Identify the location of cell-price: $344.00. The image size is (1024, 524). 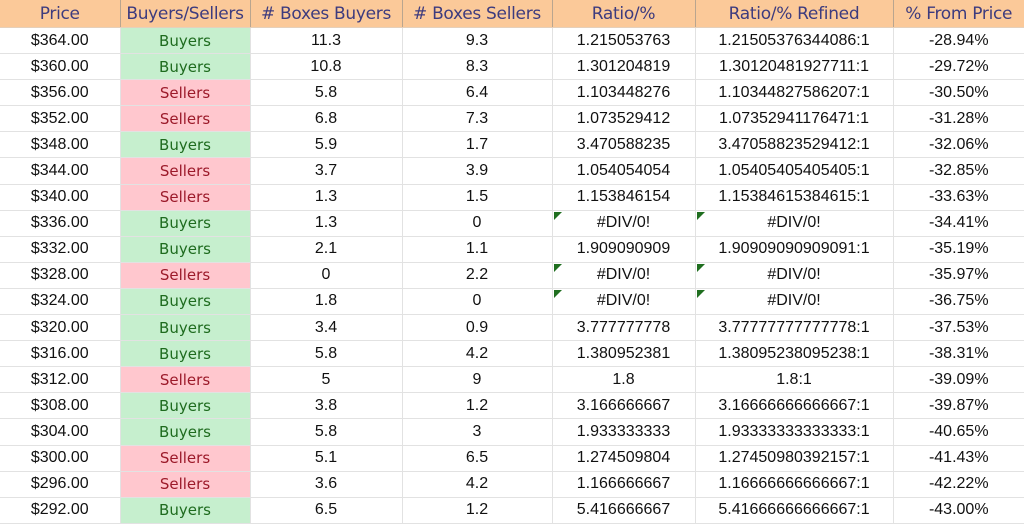
(60, 171).